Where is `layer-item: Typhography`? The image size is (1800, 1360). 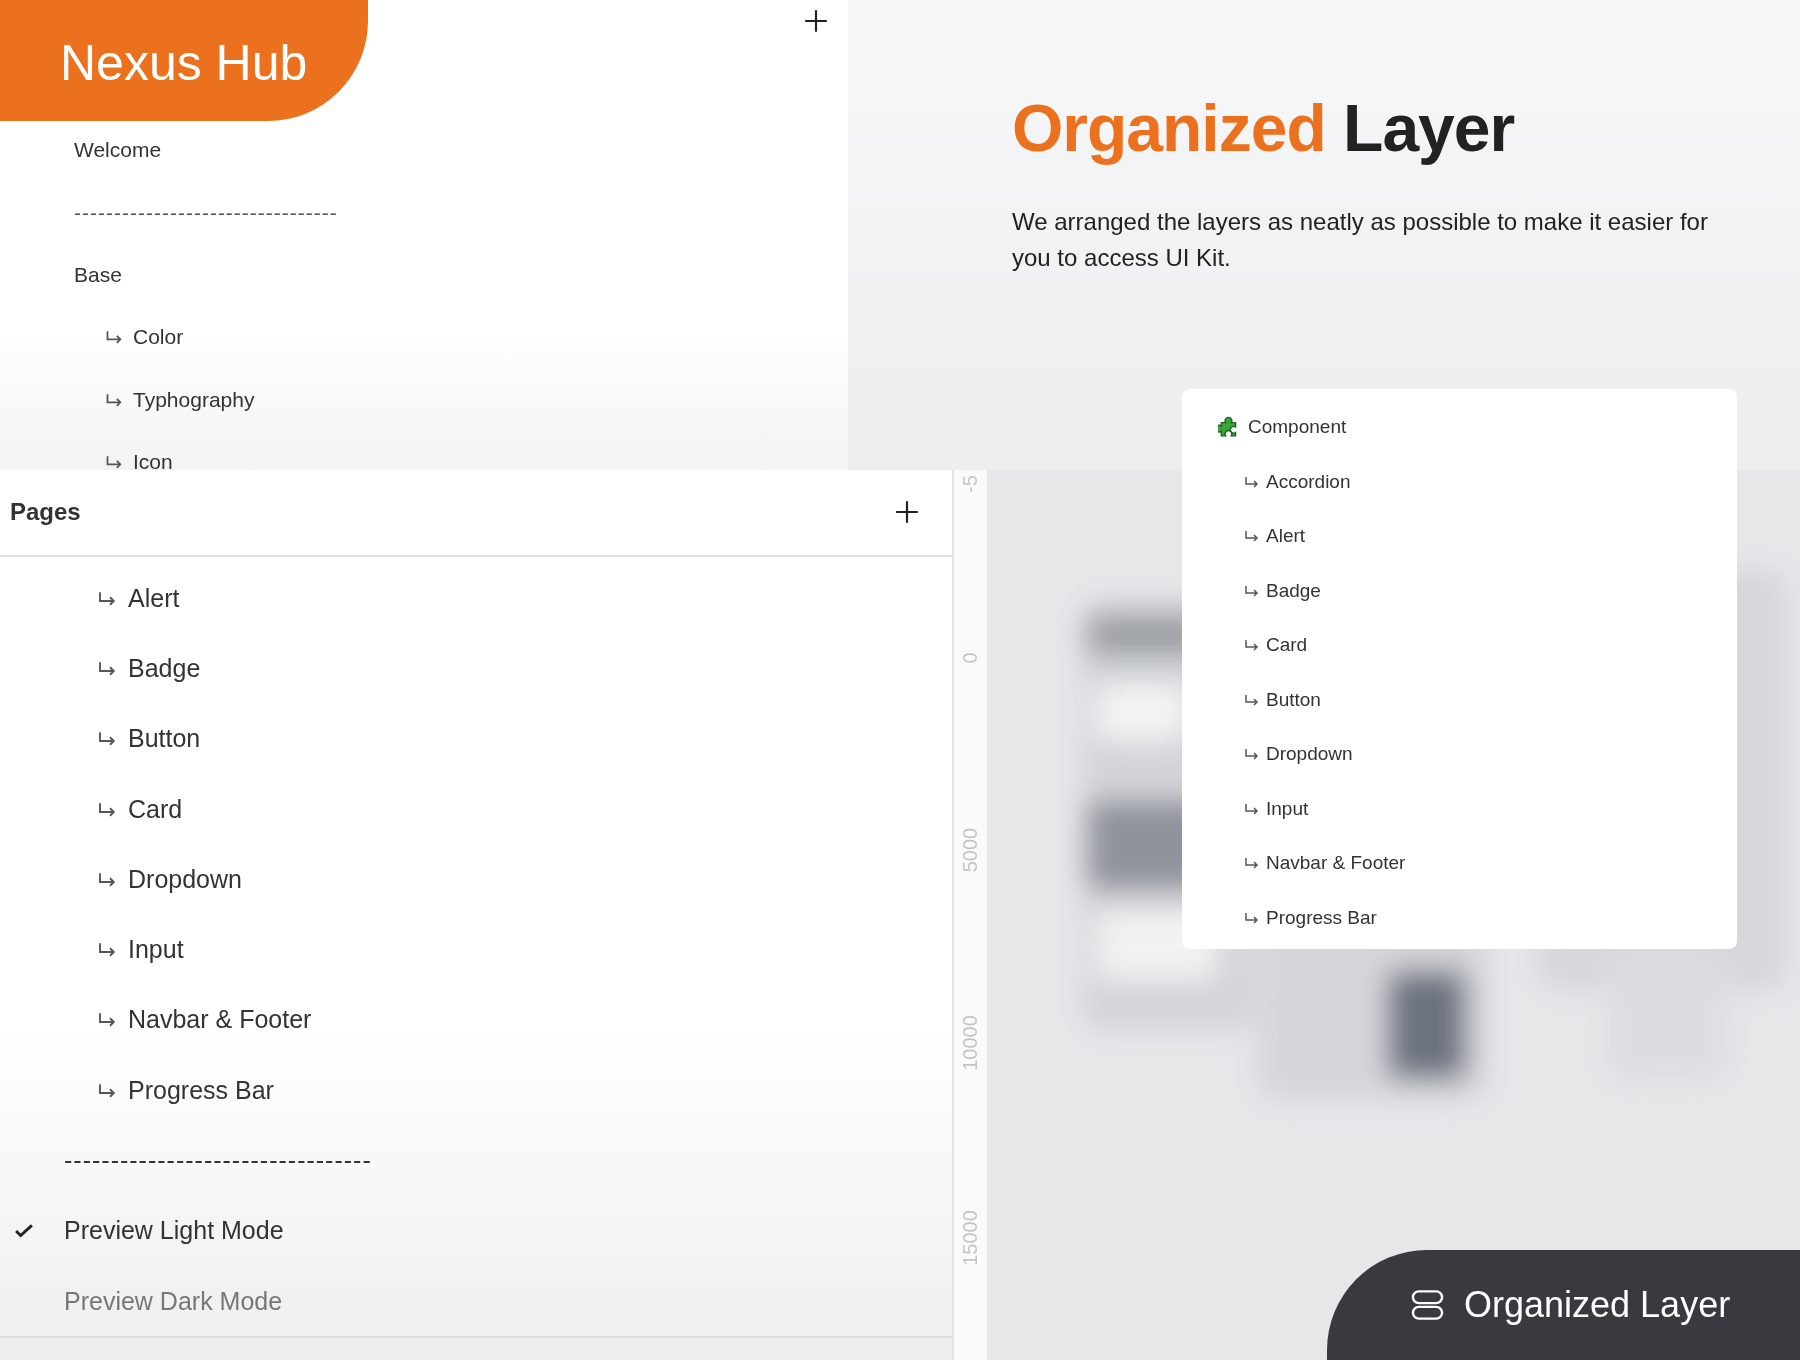 layer-item: Typhography is located at coordinates (194, 399).